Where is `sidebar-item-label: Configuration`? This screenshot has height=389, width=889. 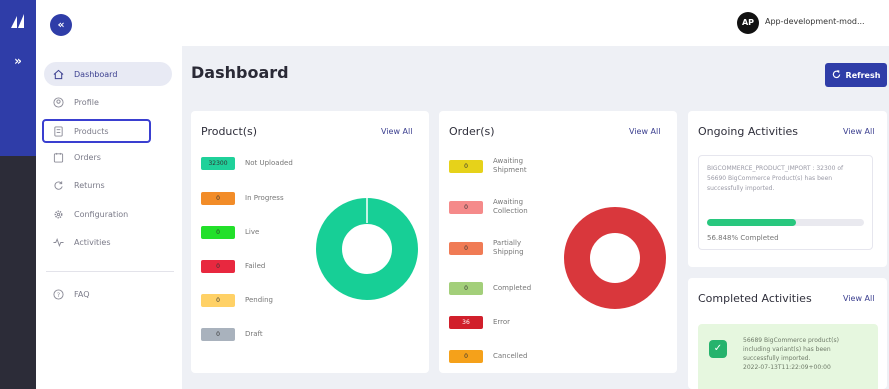 sidebar-item-label: Configuration is located at coordinates (101, 214).